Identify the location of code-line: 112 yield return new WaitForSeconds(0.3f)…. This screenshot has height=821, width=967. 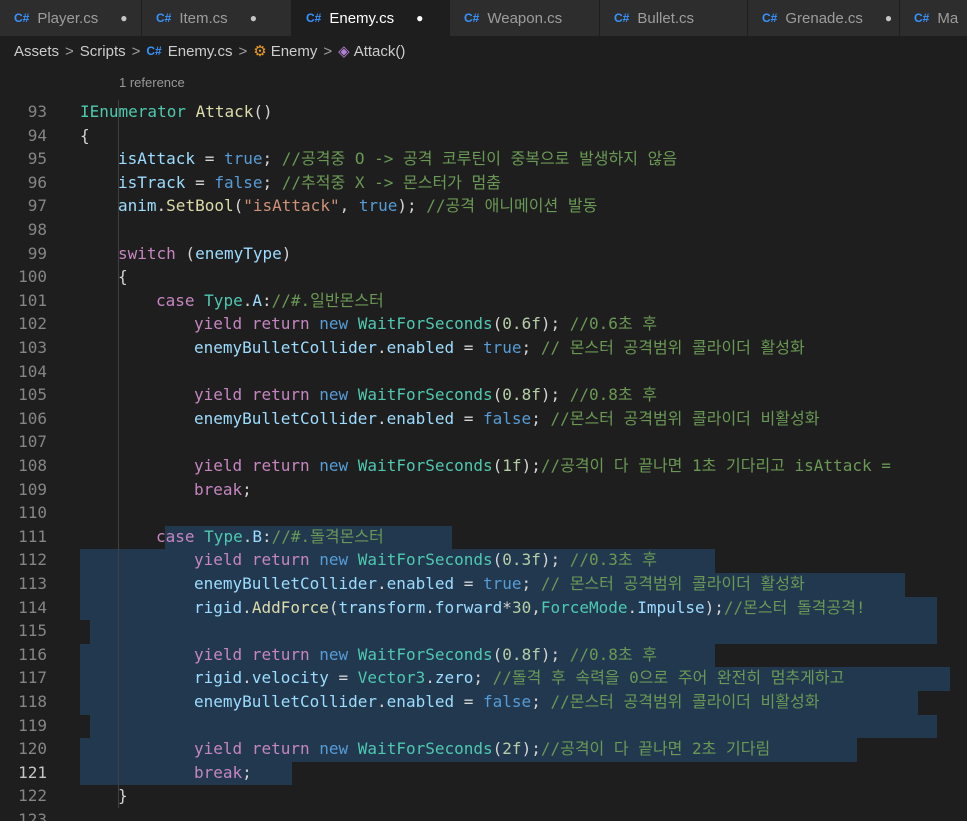
(483, 560).